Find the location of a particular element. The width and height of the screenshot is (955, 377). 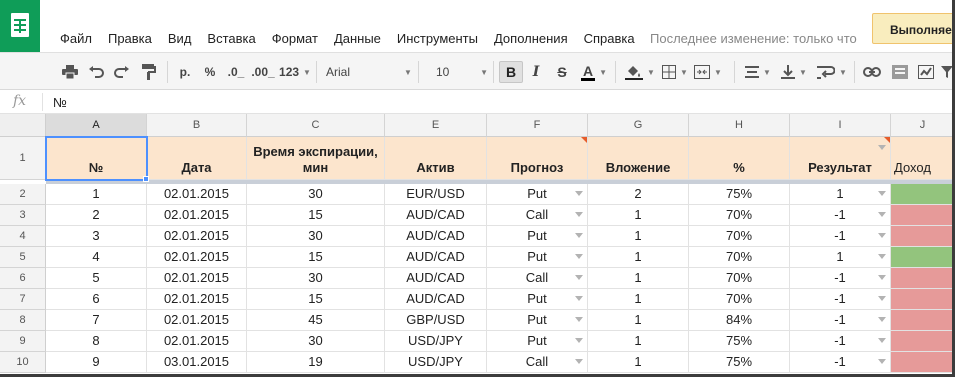

increase-decimals-button: .00_ is located at coordinates (263, 72).